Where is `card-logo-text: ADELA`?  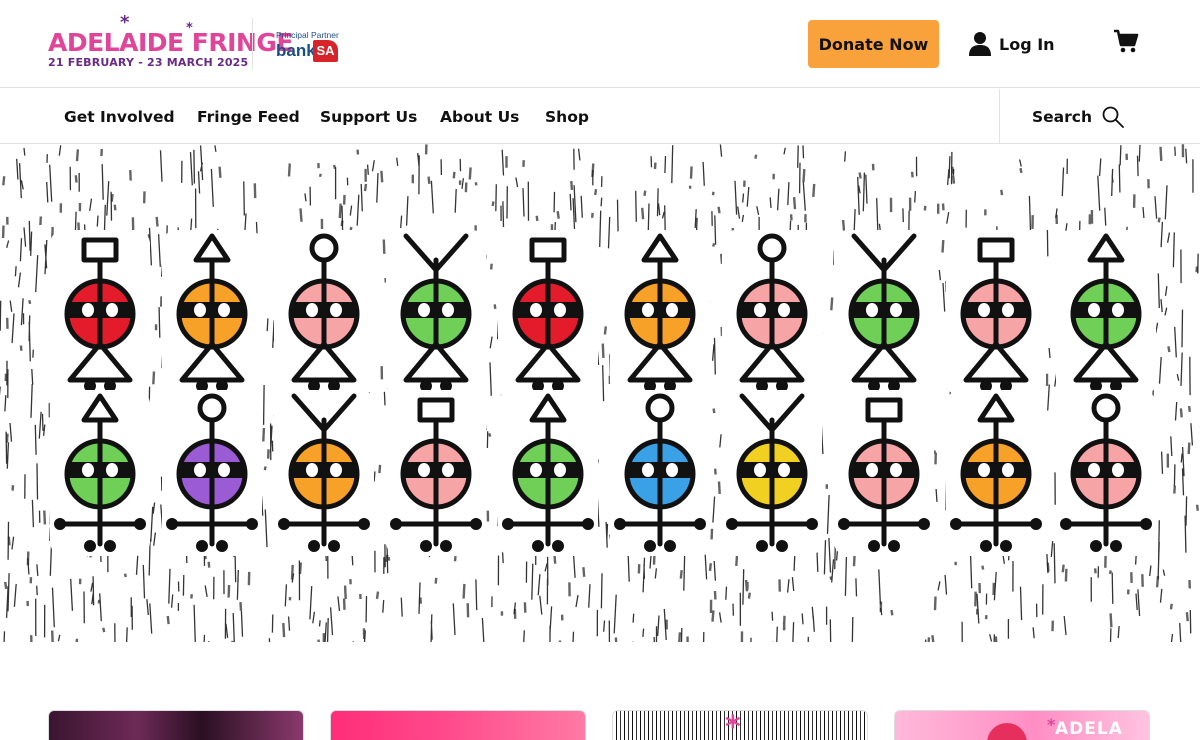
card-logo-text: ADELA is located at coordinates (1089, 729).